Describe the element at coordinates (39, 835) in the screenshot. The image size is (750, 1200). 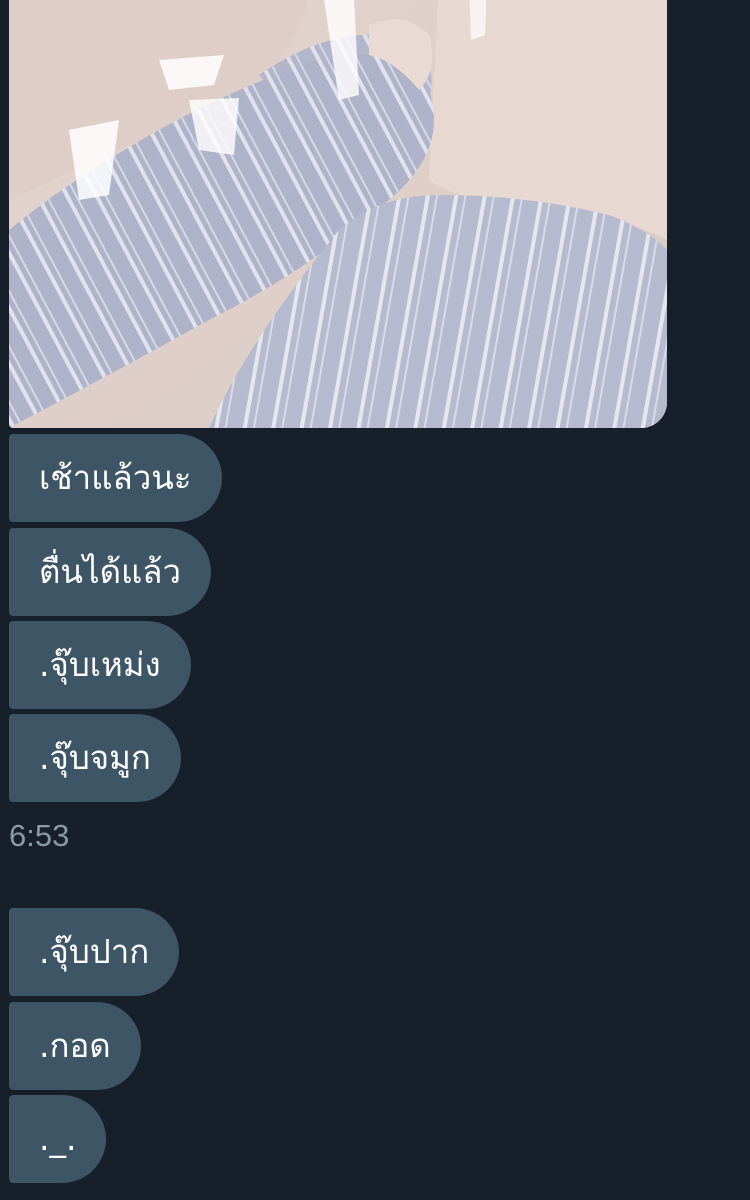
I see `message-timestamp: 6:53` at that location.